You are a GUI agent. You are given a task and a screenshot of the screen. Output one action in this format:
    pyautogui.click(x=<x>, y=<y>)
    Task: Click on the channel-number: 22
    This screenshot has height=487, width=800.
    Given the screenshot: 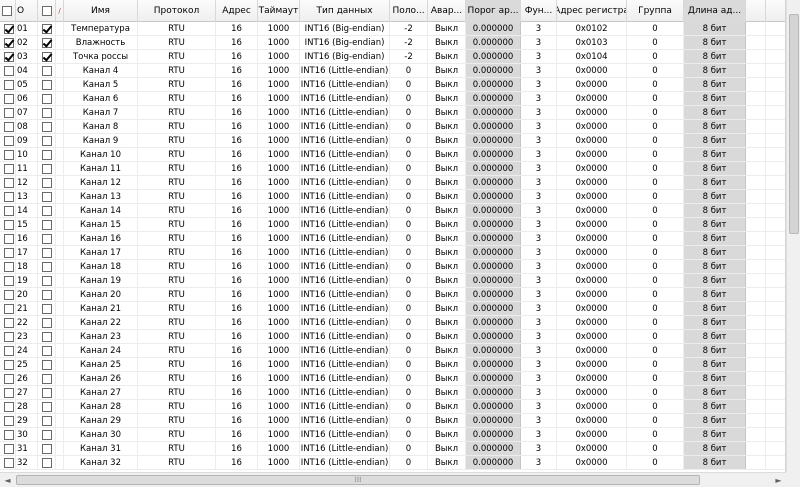 What is the action you would take?
    pyautogui.click(x=27, y=322)
    